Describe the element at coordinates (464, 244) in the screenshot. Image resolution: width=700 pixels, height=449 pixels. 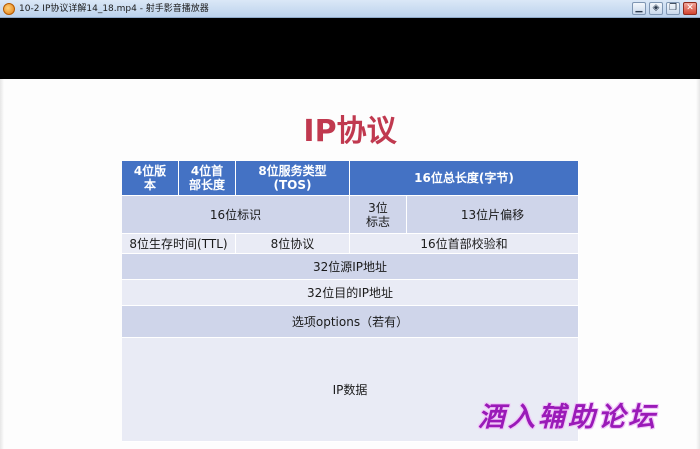
I see `cell-header-checksum: 16位首部校验和` at that location.